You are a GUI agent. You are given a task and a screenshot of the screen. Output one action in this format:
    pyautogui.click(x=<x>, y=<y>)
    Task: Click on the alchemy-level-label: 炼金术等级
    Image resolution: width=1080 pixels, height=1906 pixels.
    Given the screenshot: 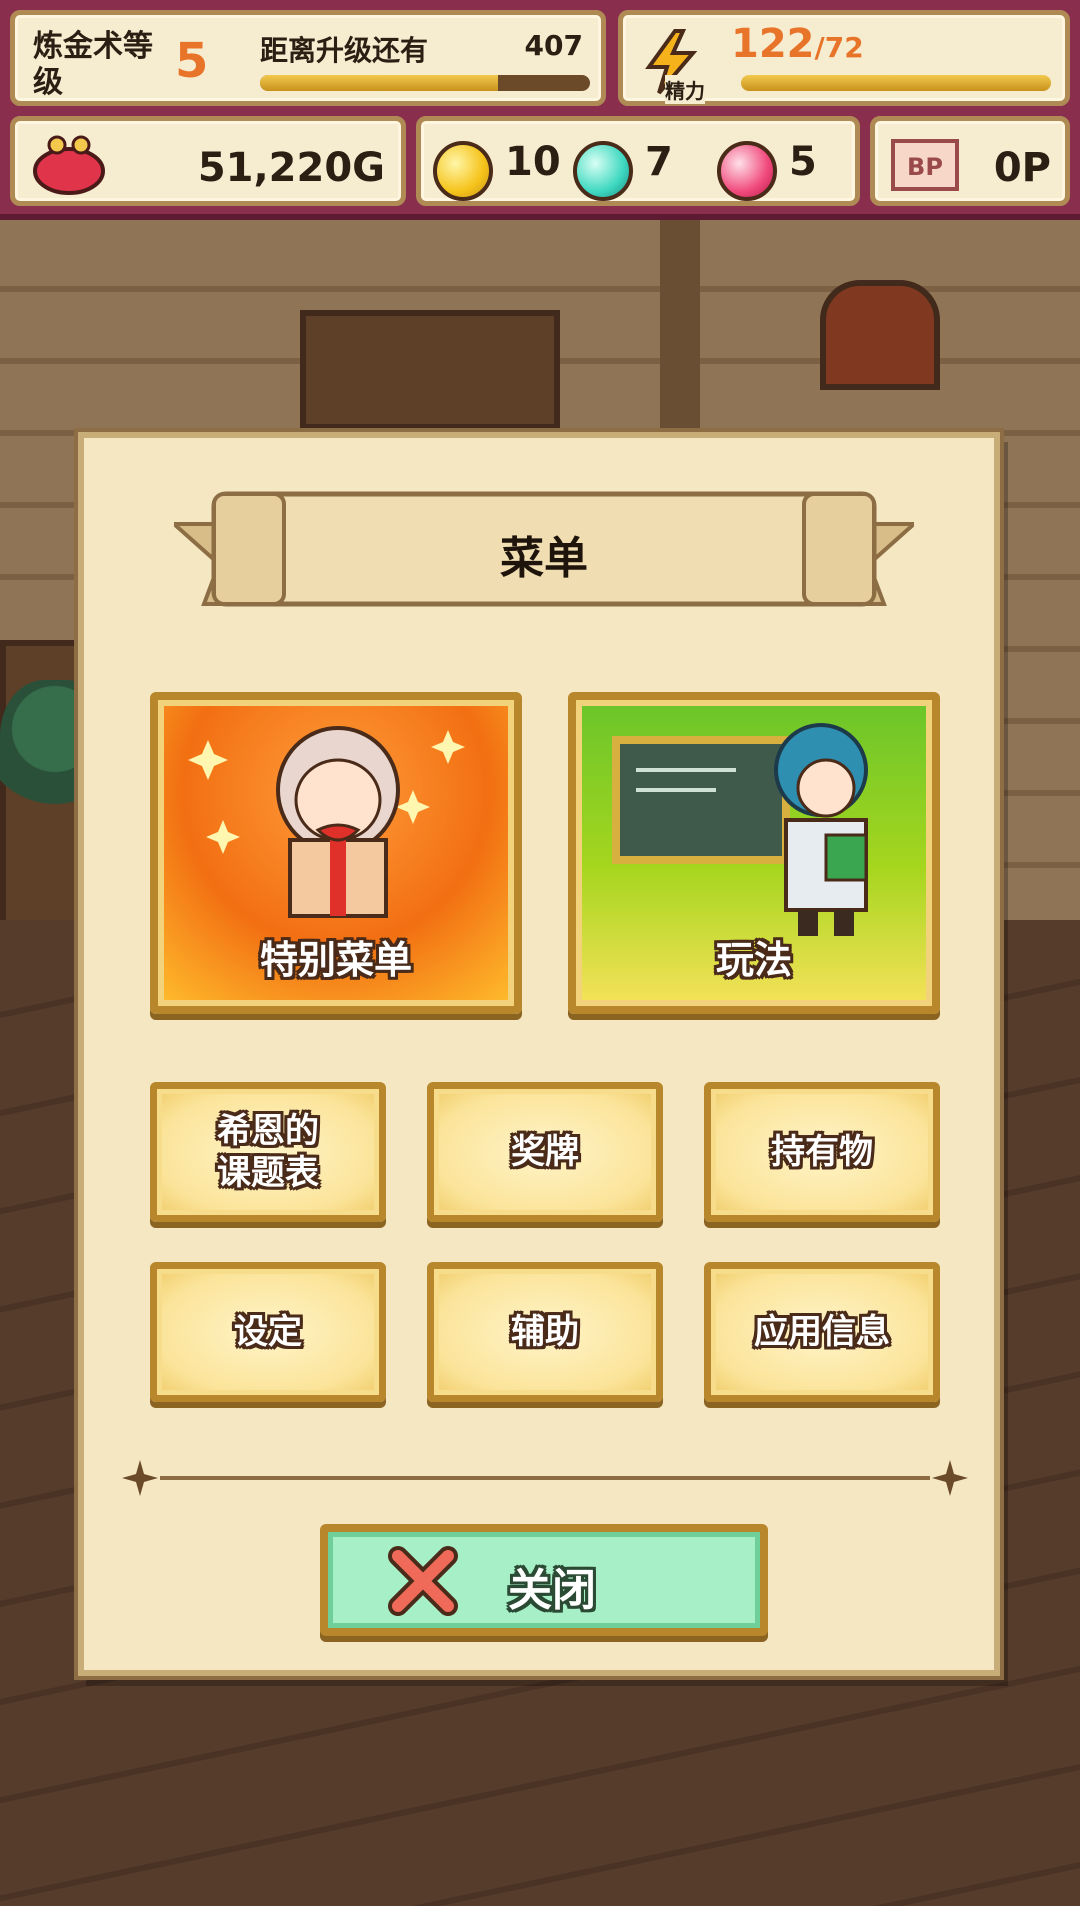 What is the action you would take?
    pyautogui.click(x=93, y=64)
    